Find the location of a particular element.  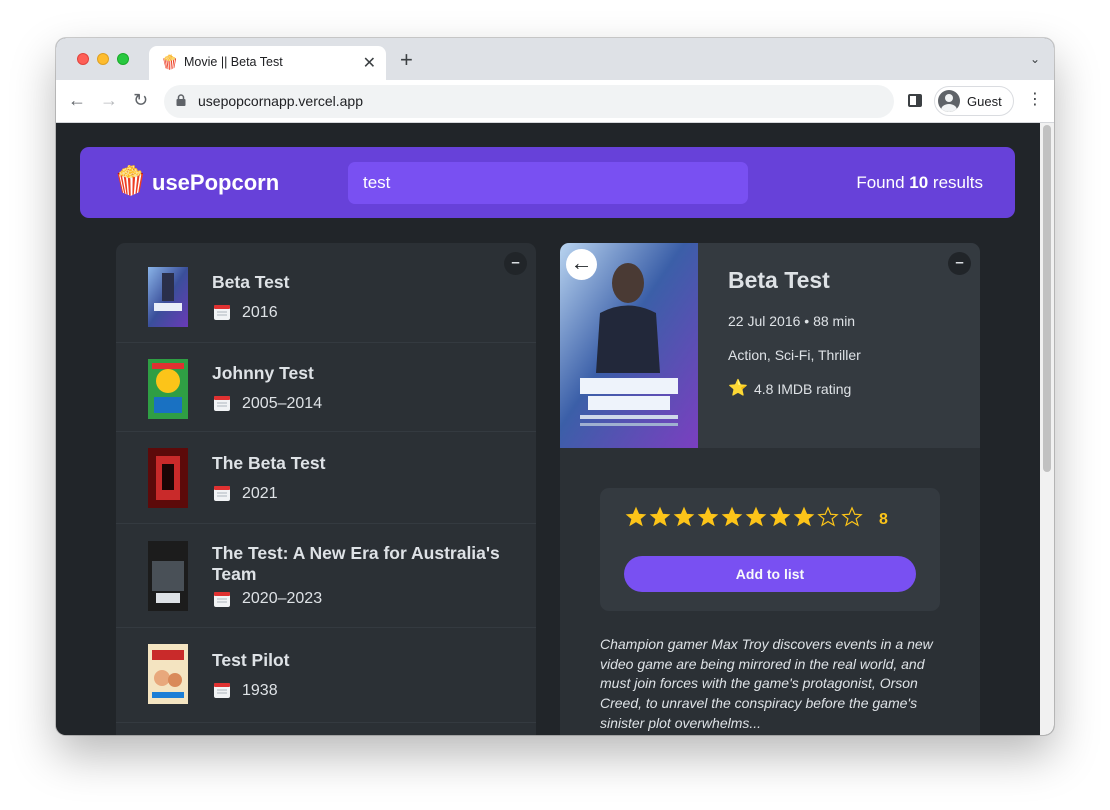

imdb-rating: 4.8 IMDB rating is located at coordinates (803, 389).